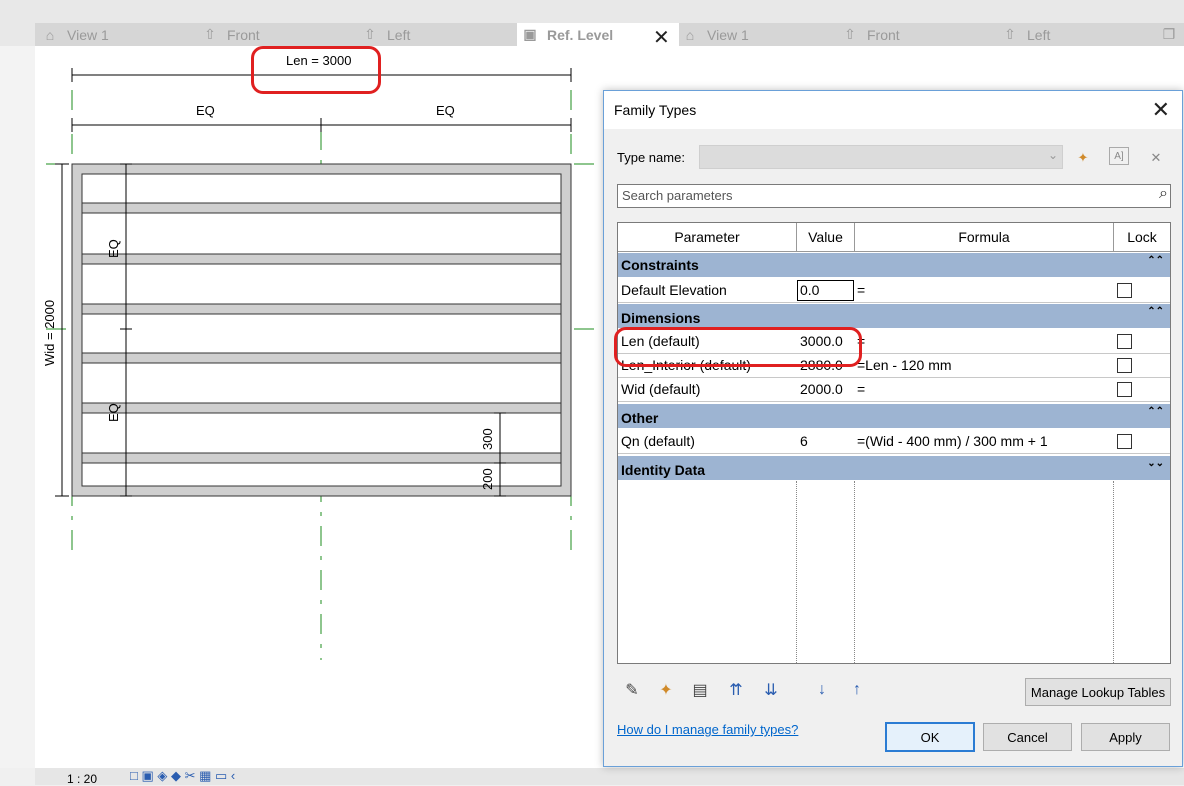 The width and height of the screenshot is (1184, 786). What do you see at coordinates (660, 265) in the screenshot?
I see `group-label: Constraints` at bounding box center [660, 265].